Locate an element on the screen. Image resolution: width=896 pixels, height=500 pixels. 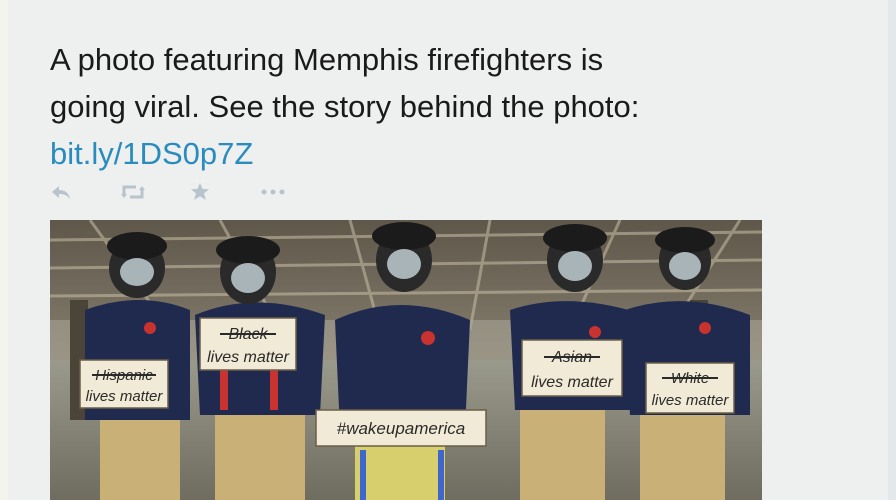
sign-black: Black lives matter is located at coordinates (248, 344).